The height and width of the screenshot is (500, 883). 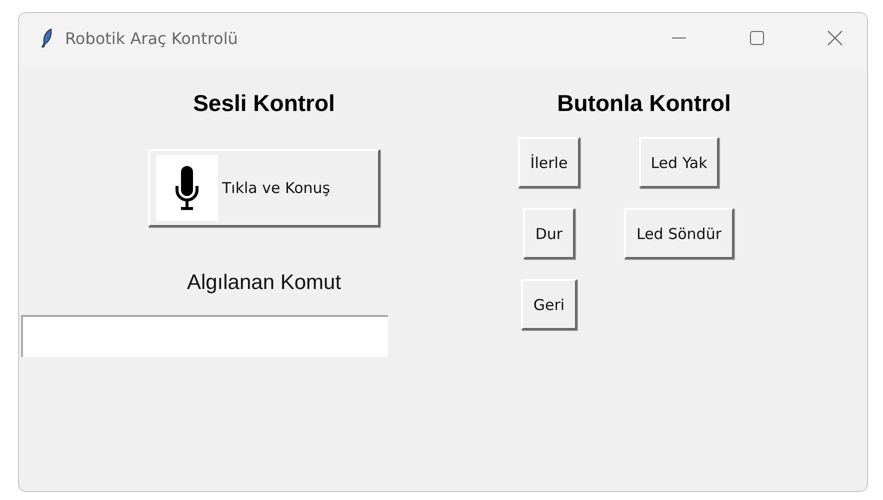 I want to click on control-button: İlerle, so click(x=549, y=162).